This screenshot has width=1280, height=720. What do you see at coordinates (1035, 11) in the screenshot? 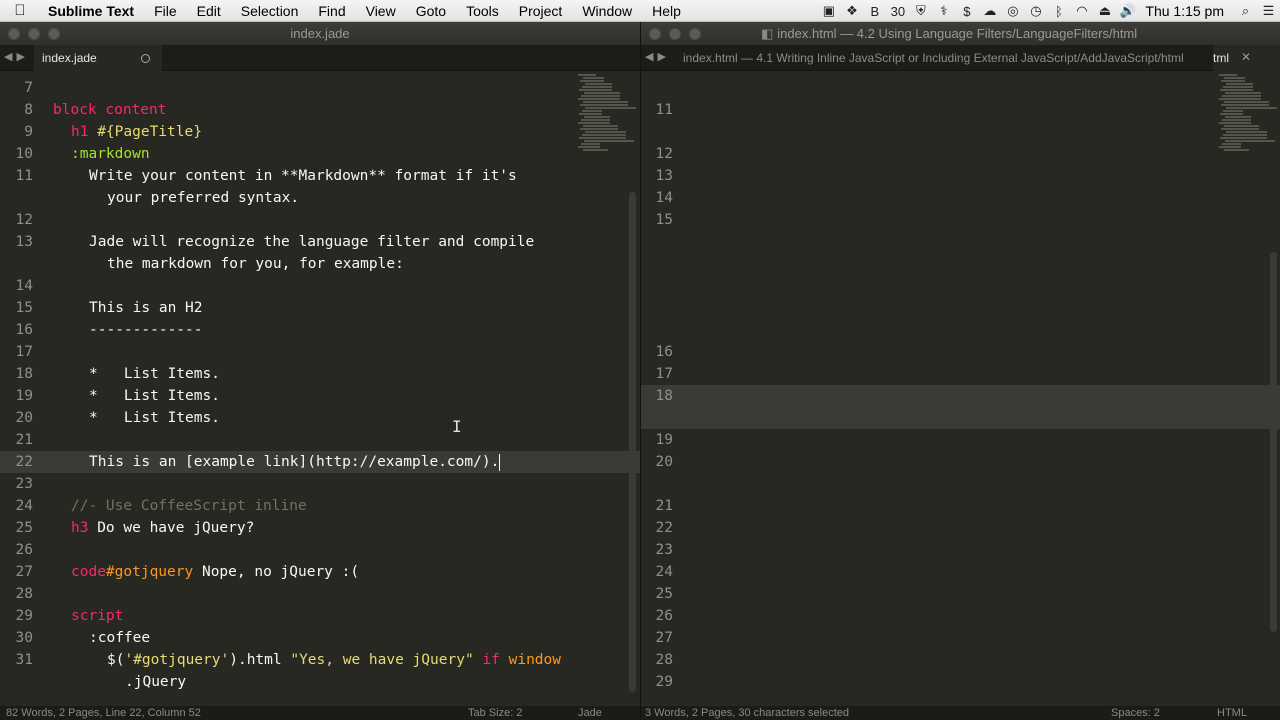
I see `time-machine-icon: ◷` at bounding box center [1035, 11].